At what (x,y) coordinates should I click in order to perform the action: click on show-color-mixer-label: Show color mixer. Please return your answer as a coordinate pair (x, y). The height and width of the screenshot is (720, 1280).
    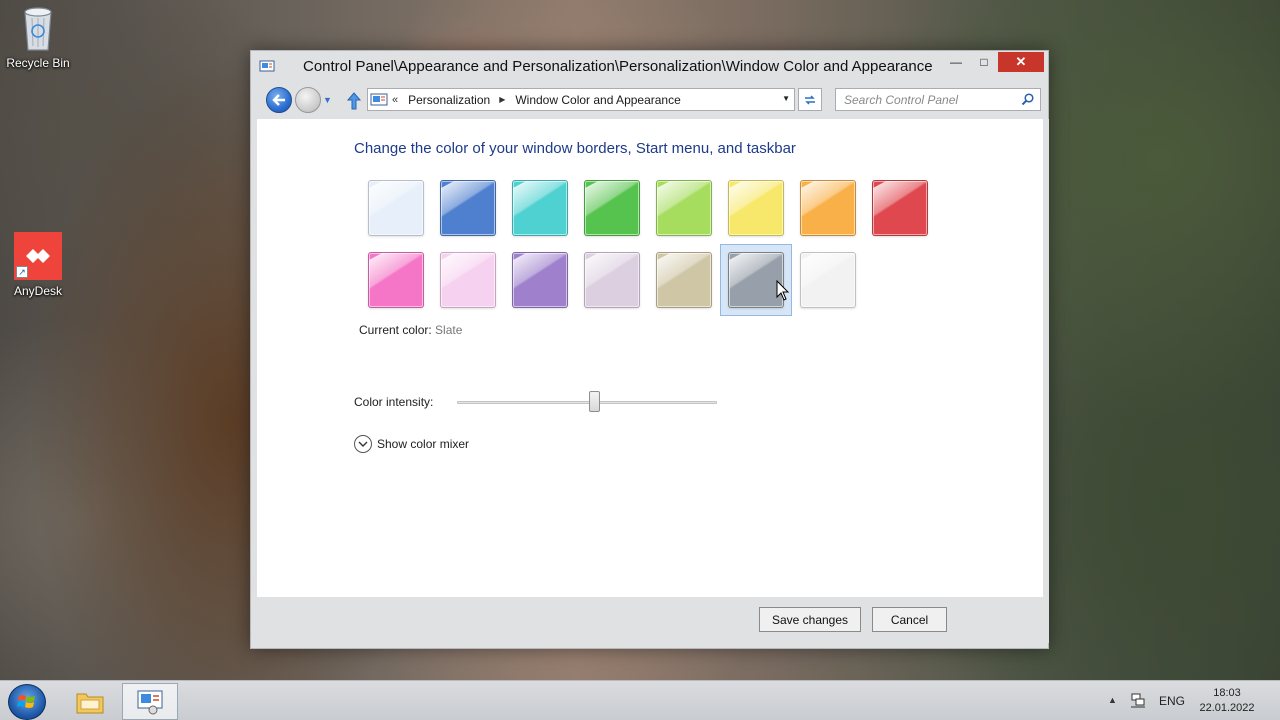
    Looking at the image, I should click on (423, 444).